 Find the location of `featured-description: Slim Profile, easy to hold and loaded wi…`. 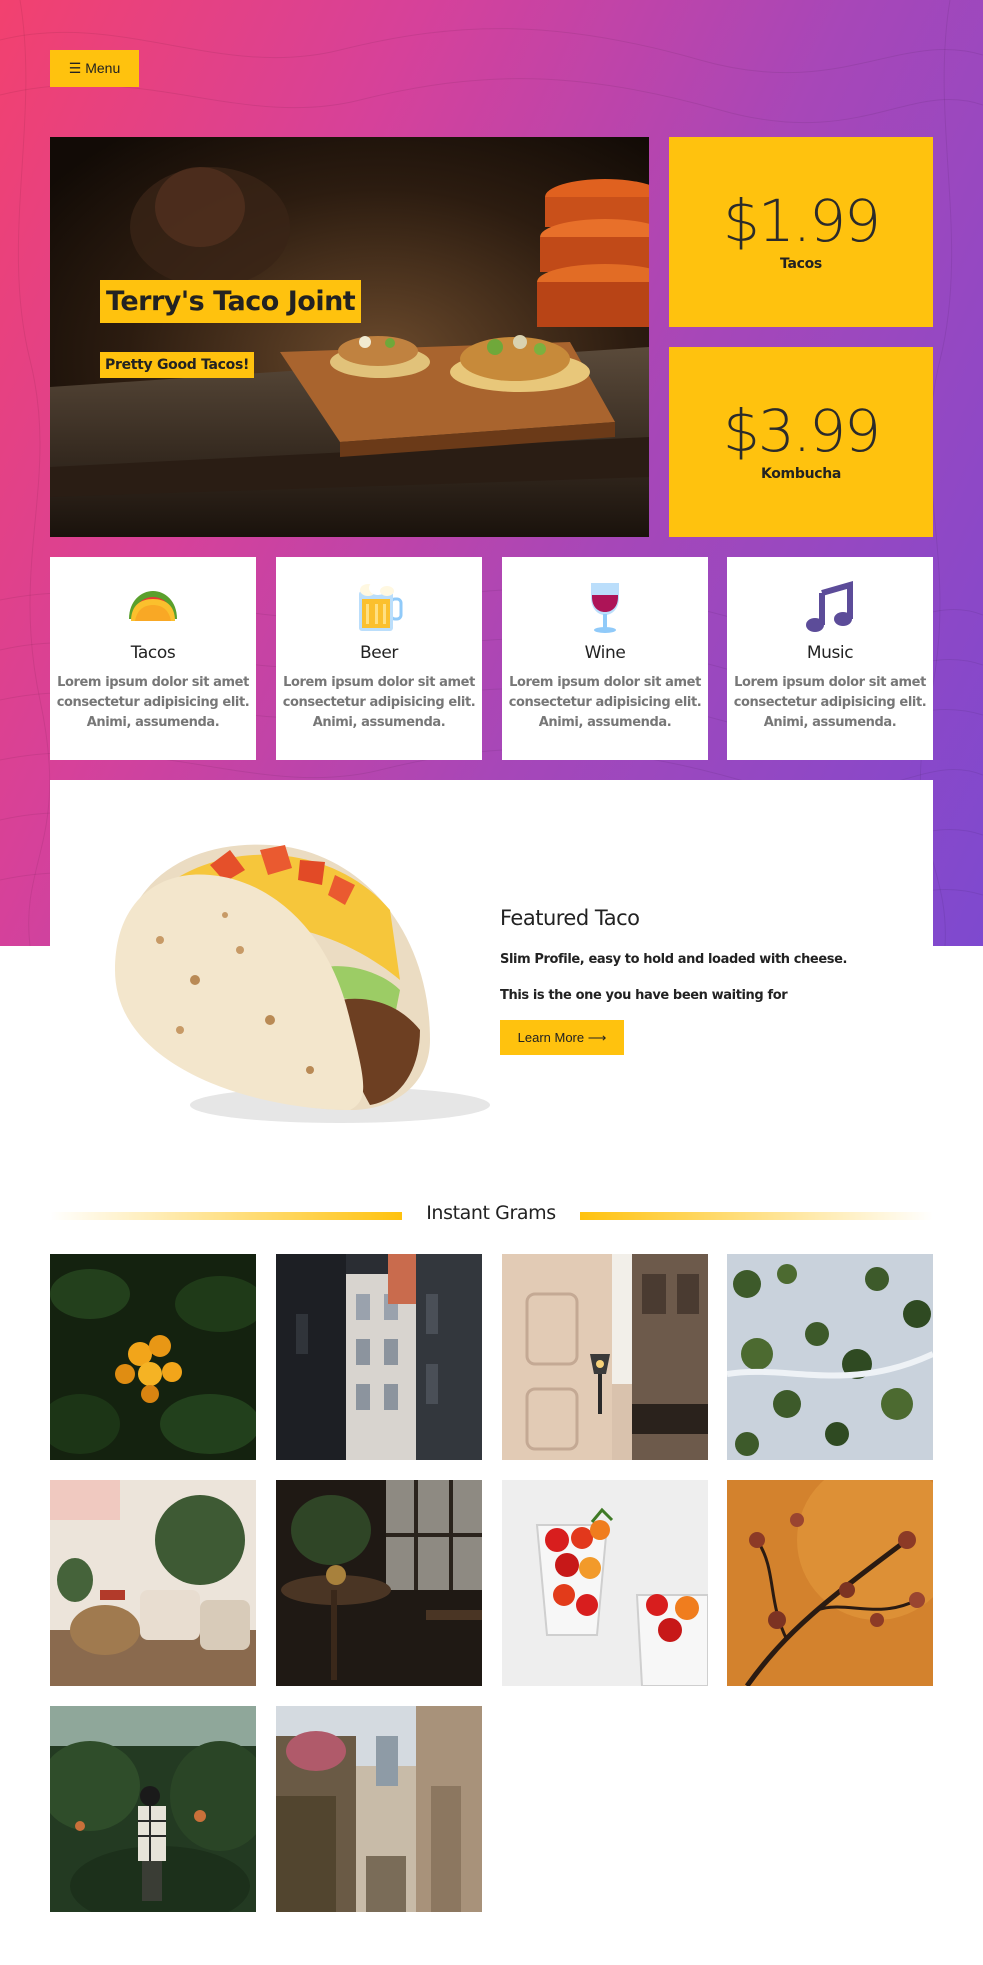

featured-description: Slim Profile, easy to hold and loaded wi… is located at coordinates (674, 959).